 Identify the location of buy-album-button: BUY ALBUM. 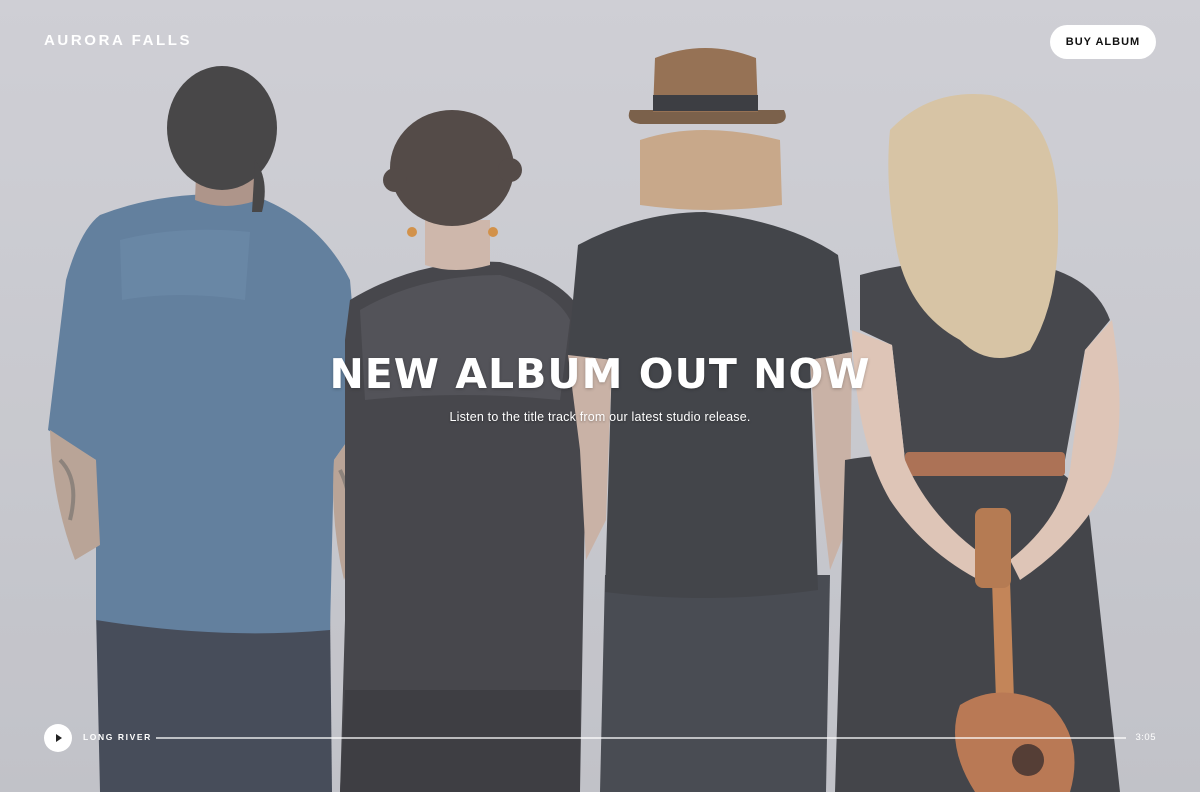
(1103, 42).